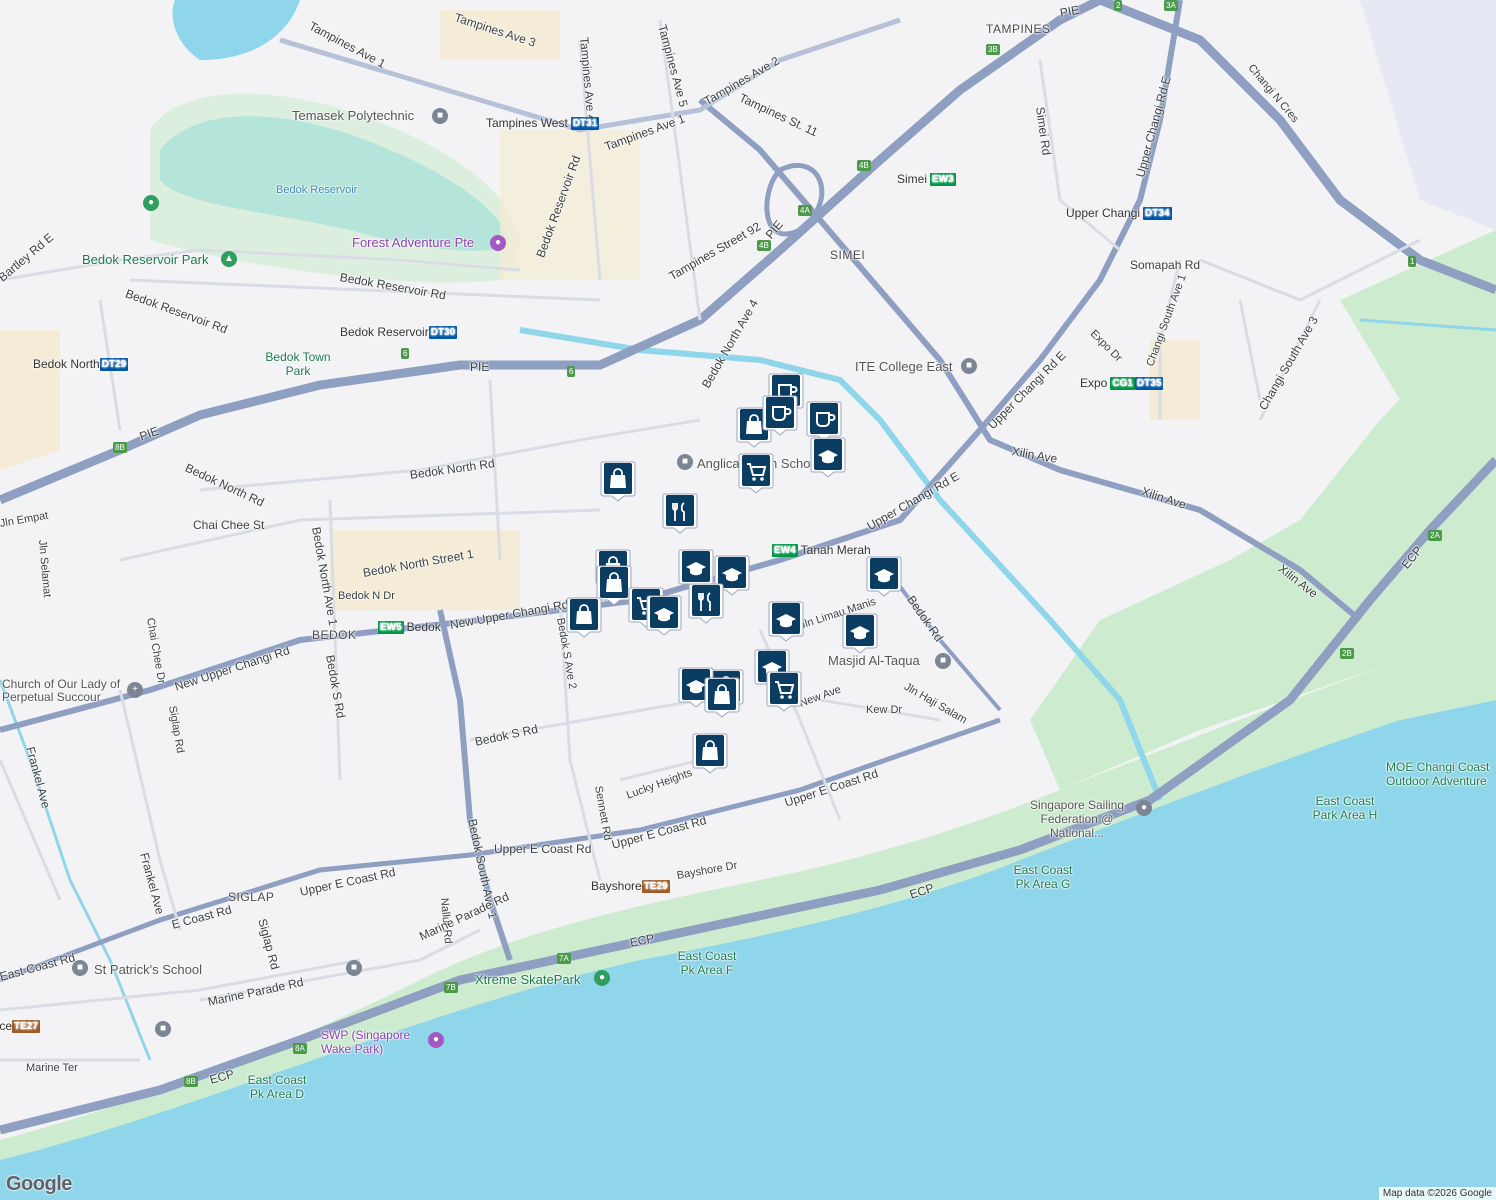 The height and width of the screenshot is (1200, 1496). Describe the element at coordinates (874, 660) in the screenshot. I see `place-label: Masjid Al-Taqua` at that location.